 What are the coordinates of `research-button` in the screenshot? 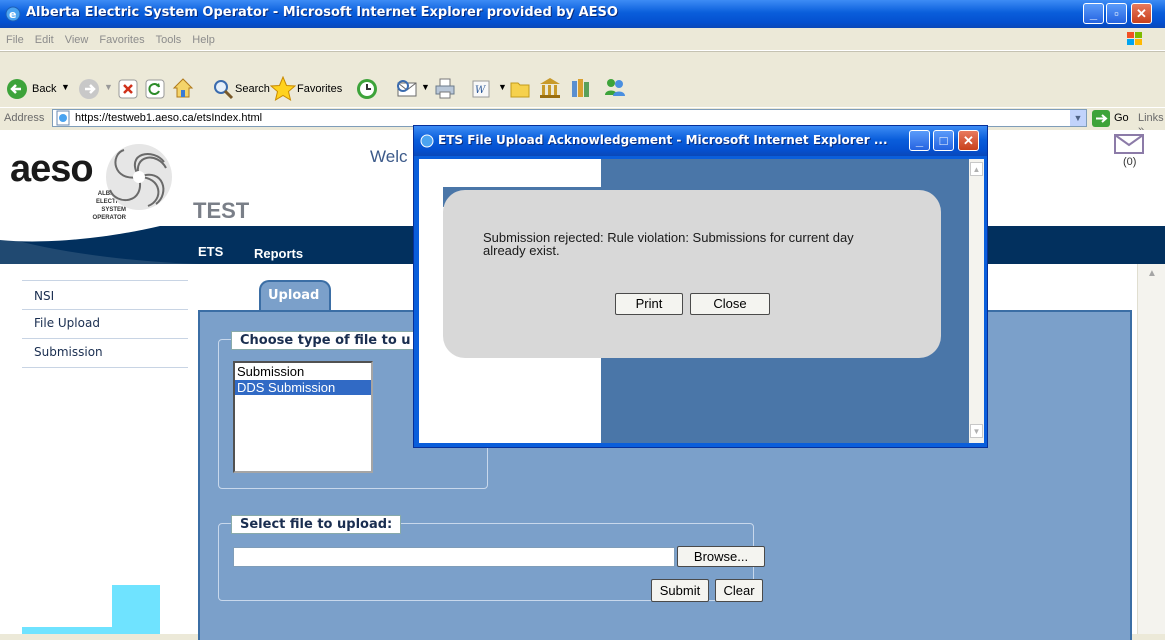 It's located at (550, 89).